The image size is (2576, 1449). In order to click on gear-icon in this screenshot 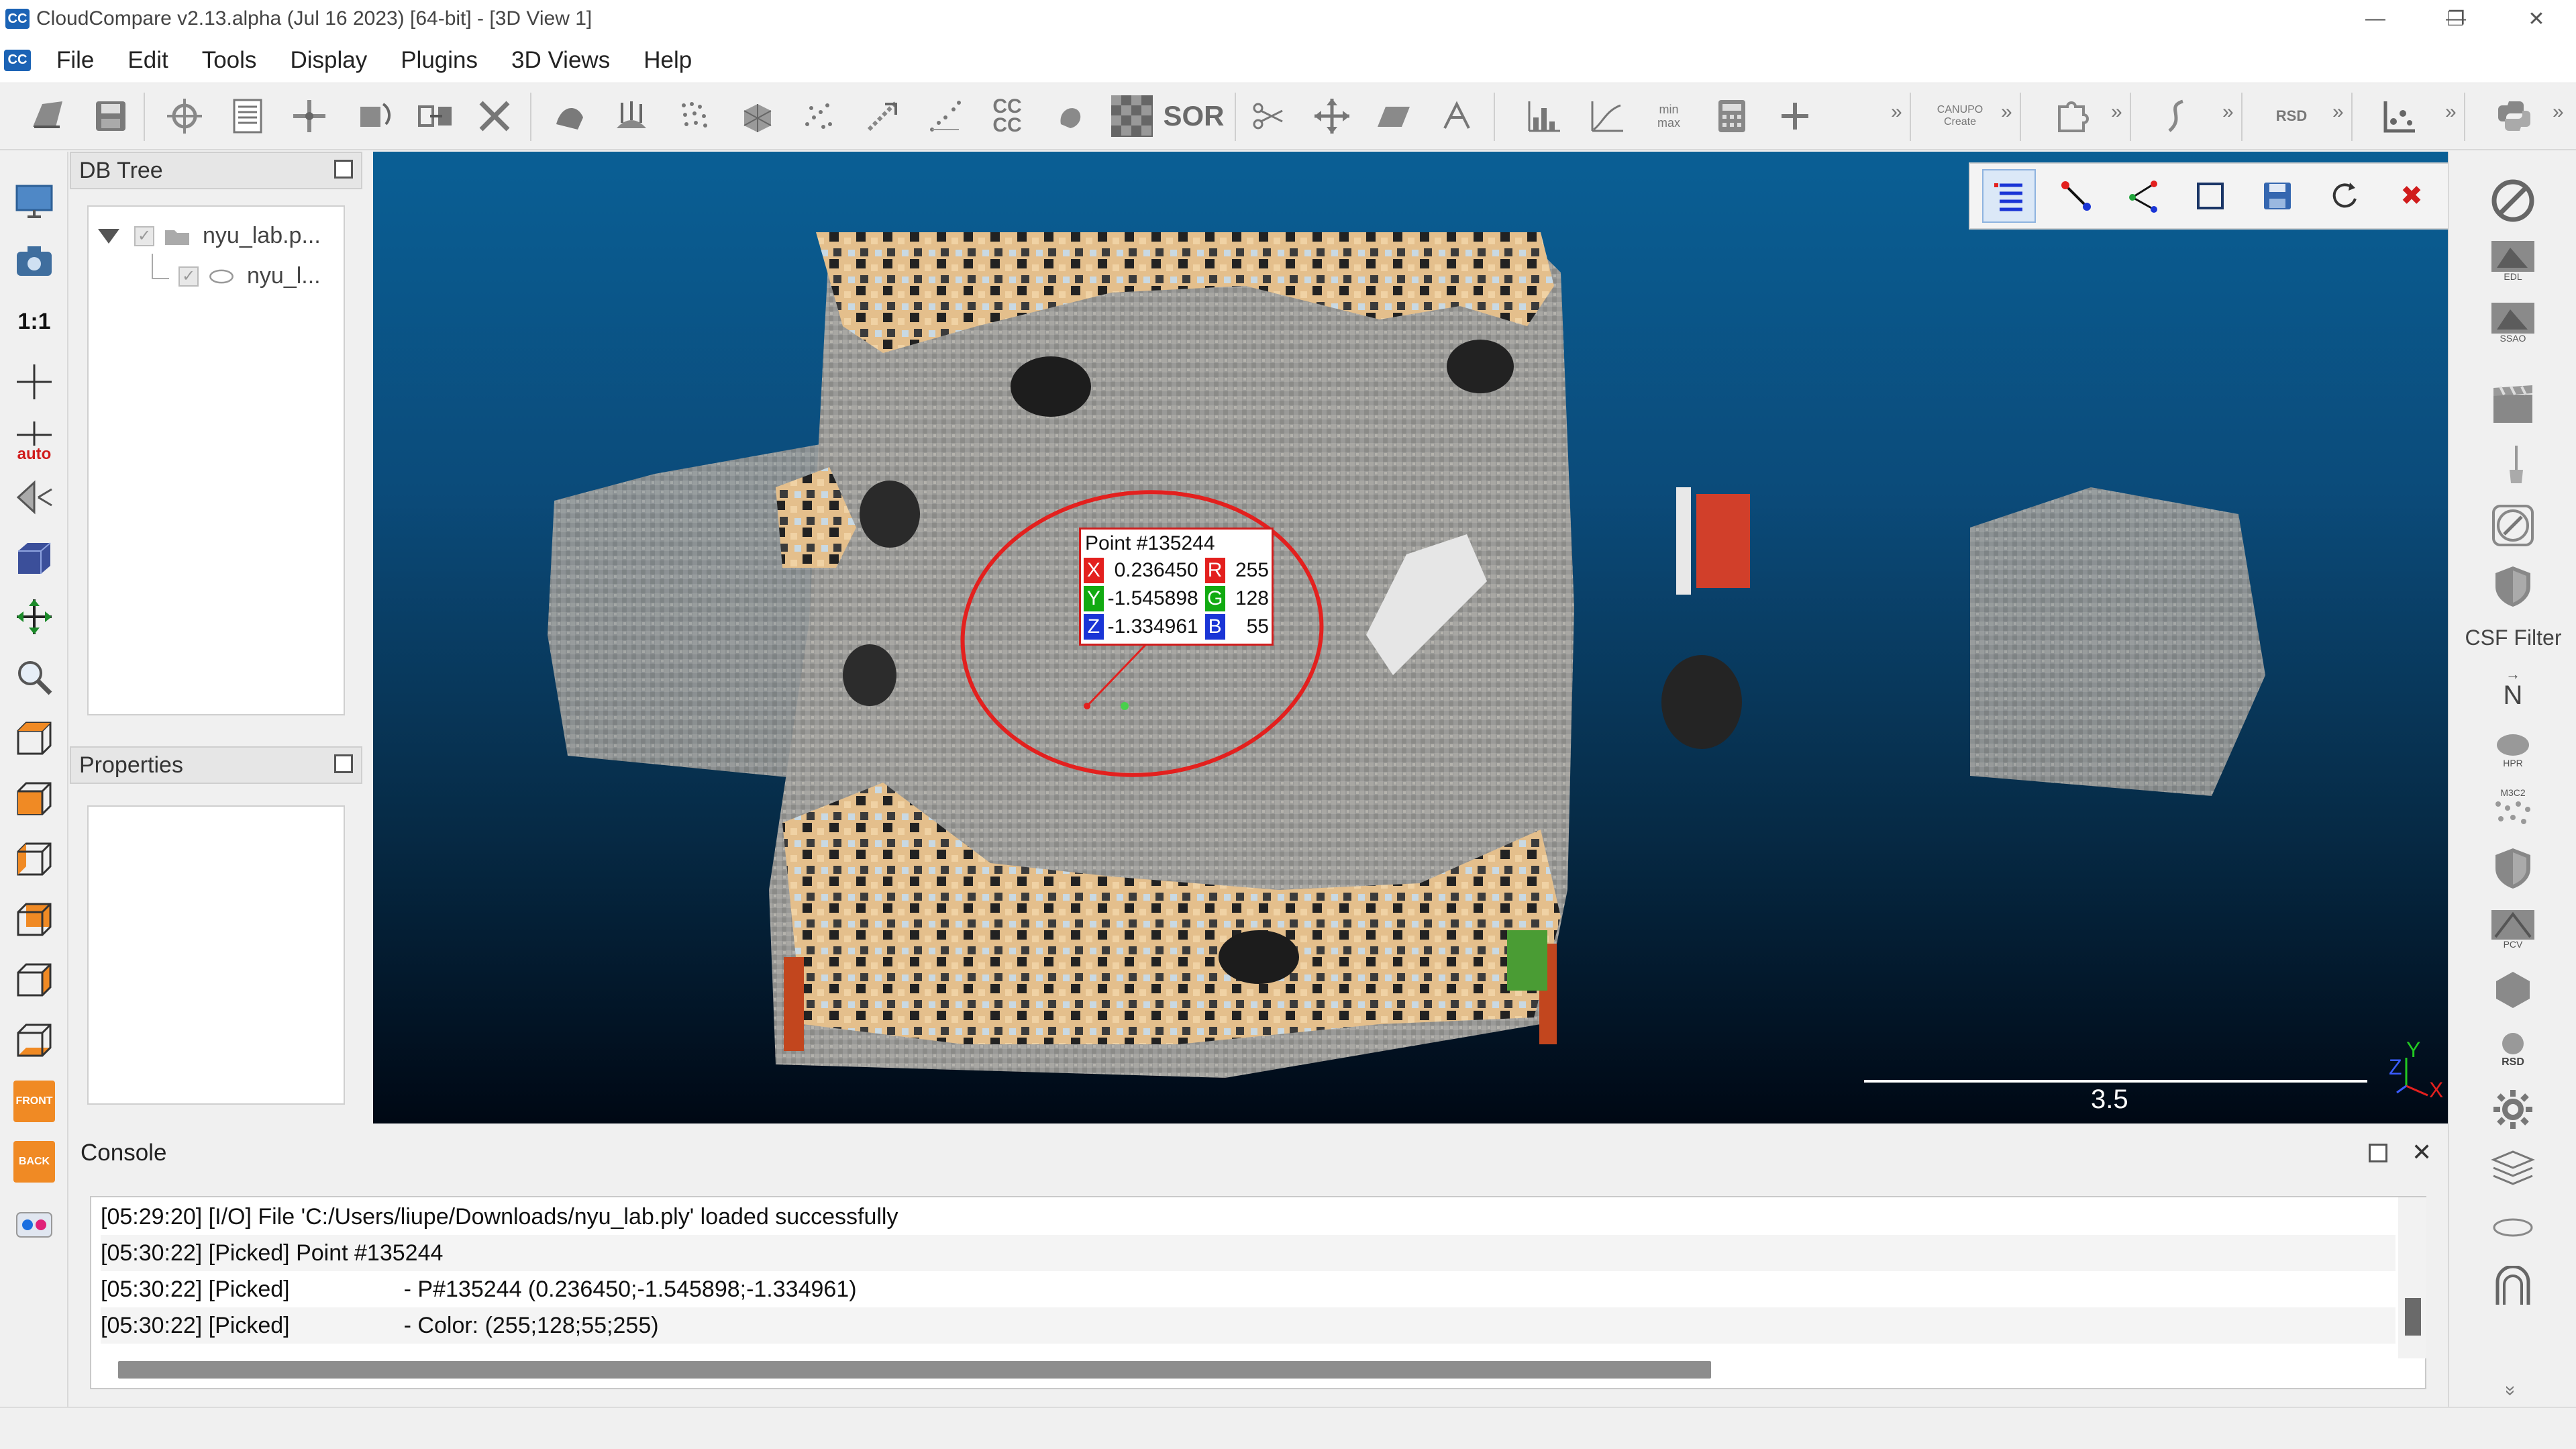, I will do `click(2513, 1109)`.